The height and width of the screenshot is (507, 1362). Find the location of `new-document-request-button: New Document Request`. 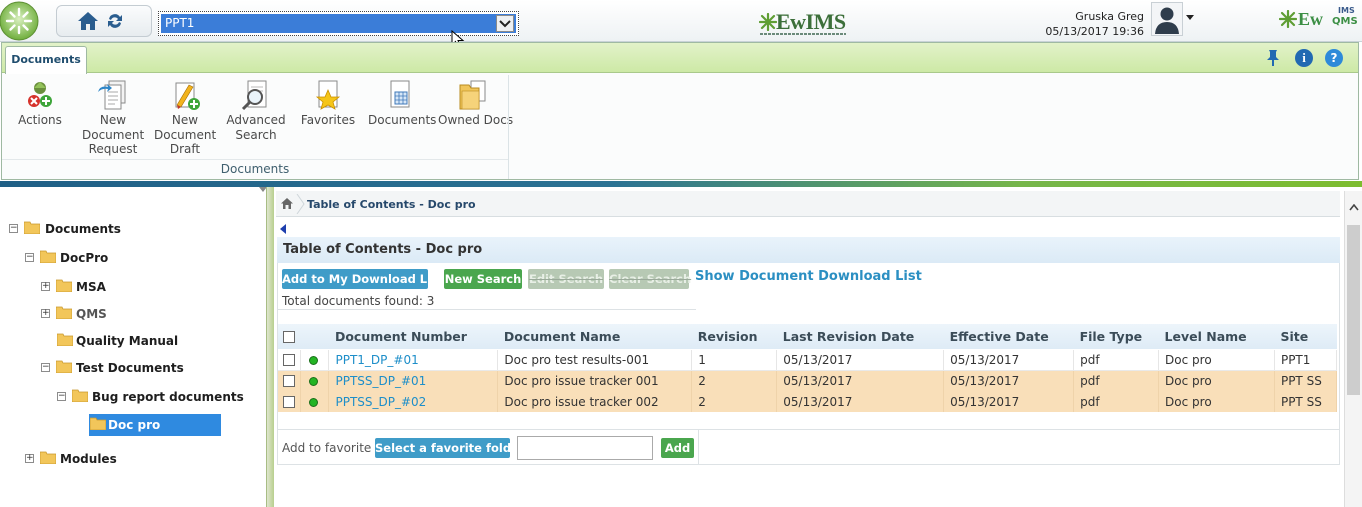

new-document-request-button: New Document Request is located at coordinates (113, 118).